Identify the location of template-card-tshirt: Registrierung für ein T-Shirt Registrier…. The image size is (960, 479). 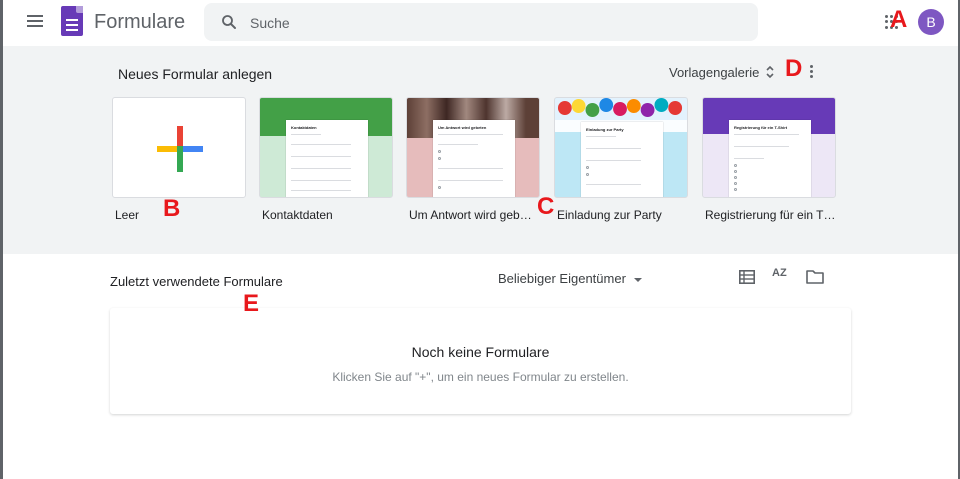
(769, 159).